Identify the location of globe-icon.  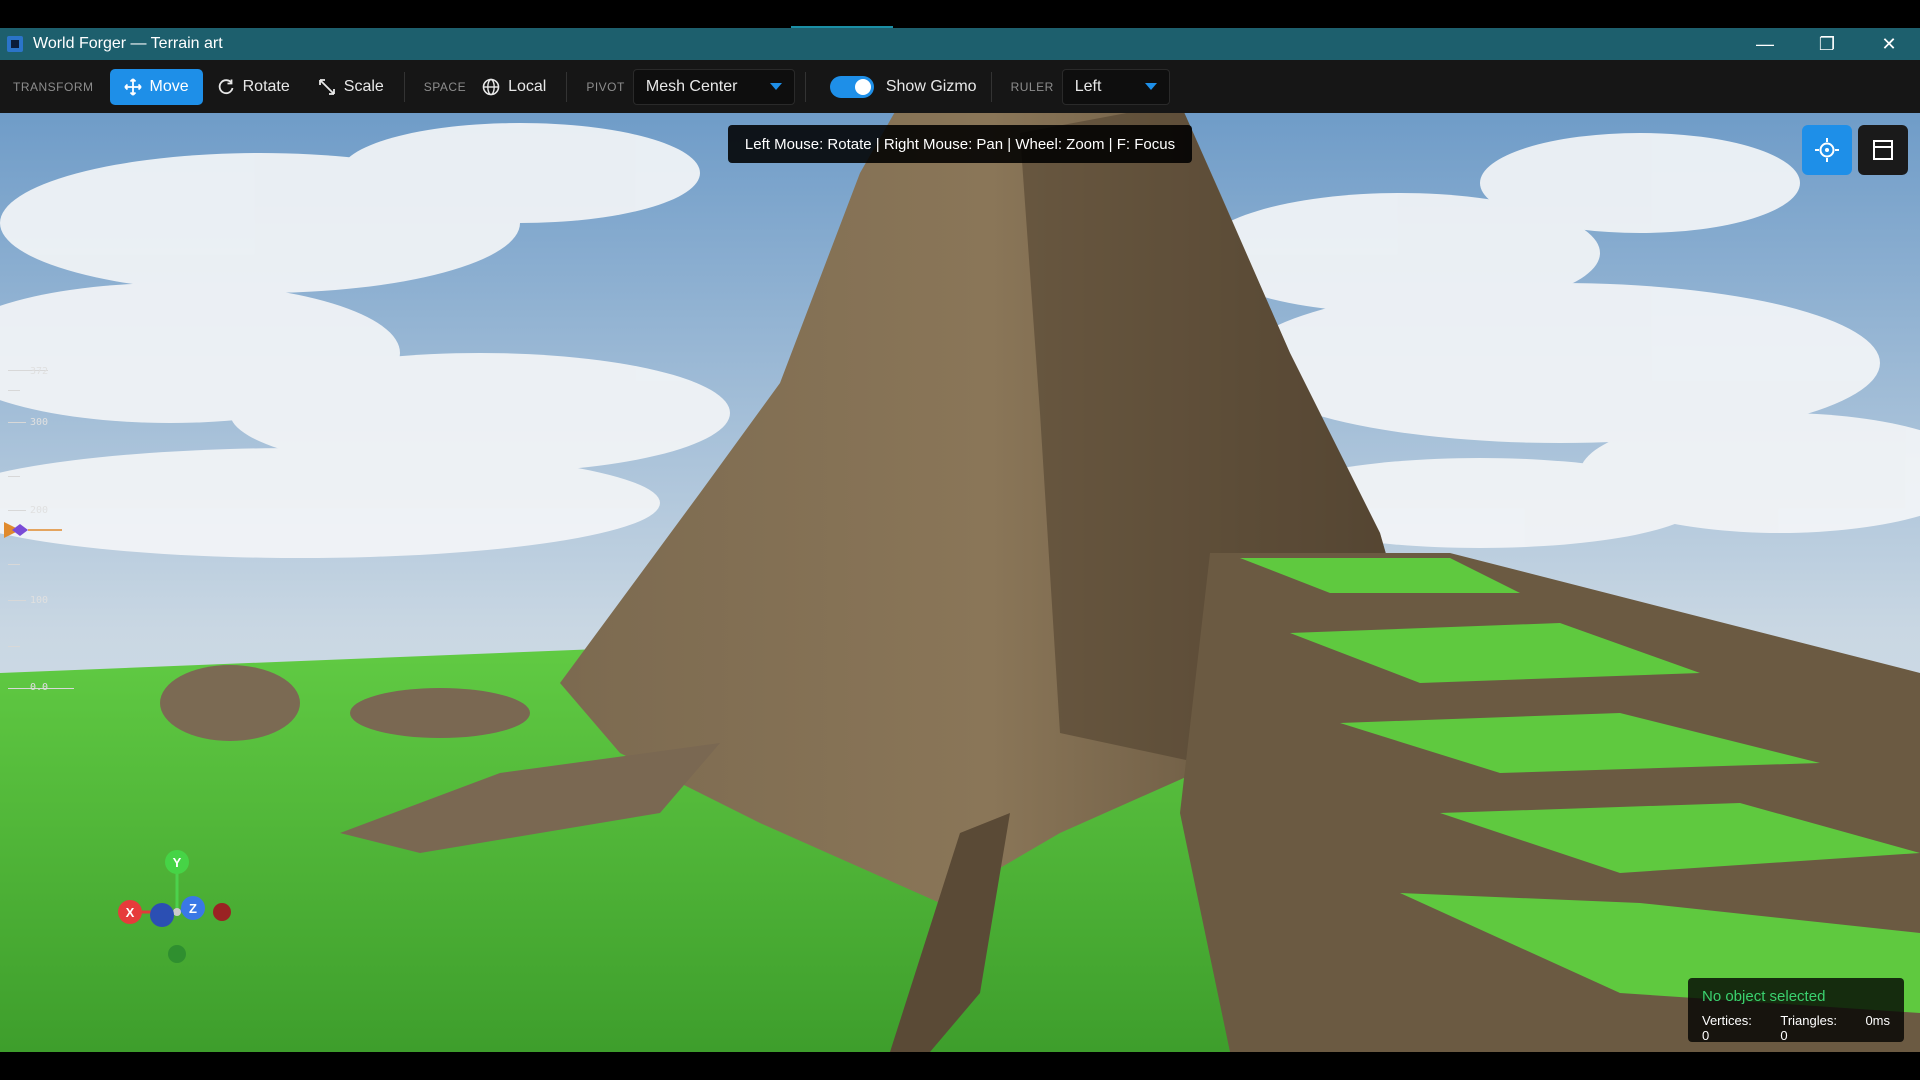
(491, 86).